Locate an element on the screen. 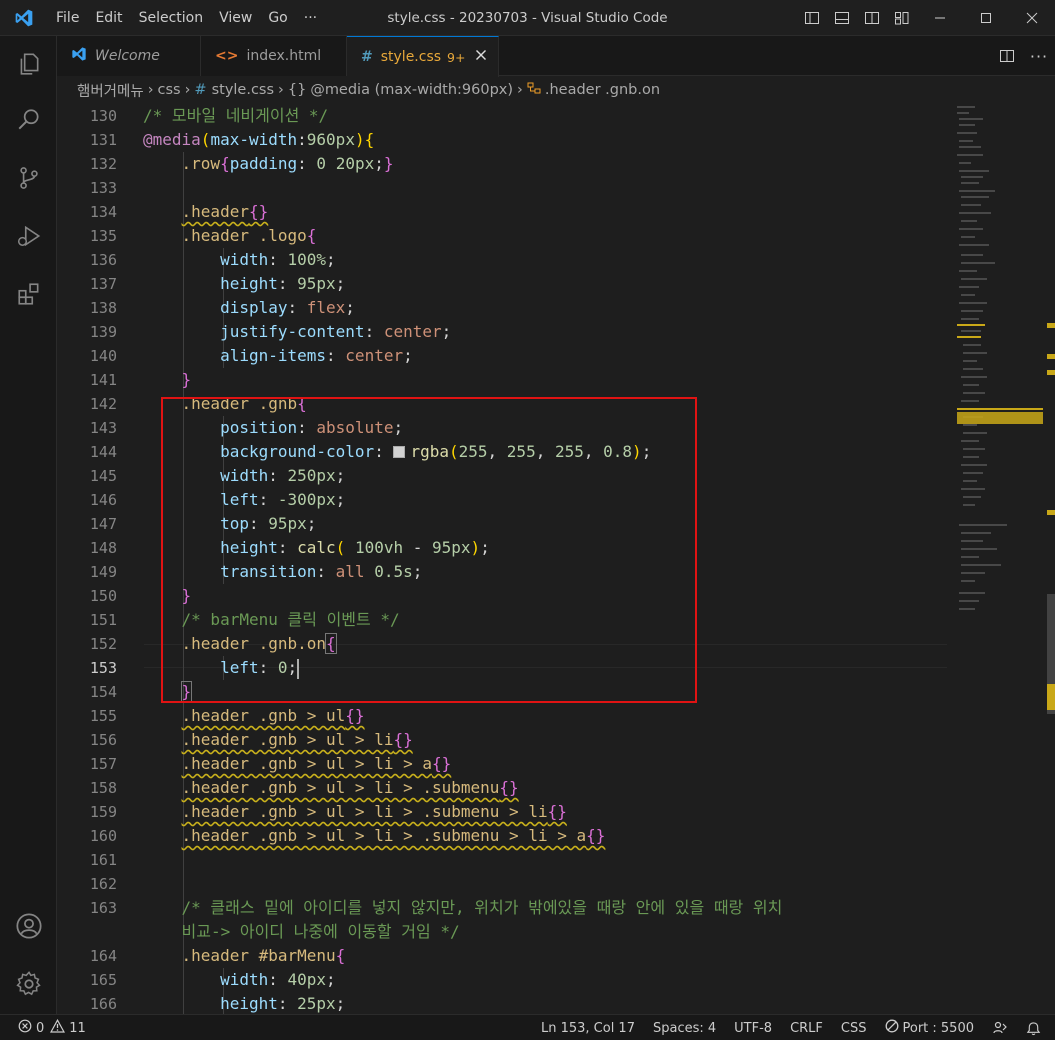  notifications-bell-icon is located at coordinates (1033, 1028).